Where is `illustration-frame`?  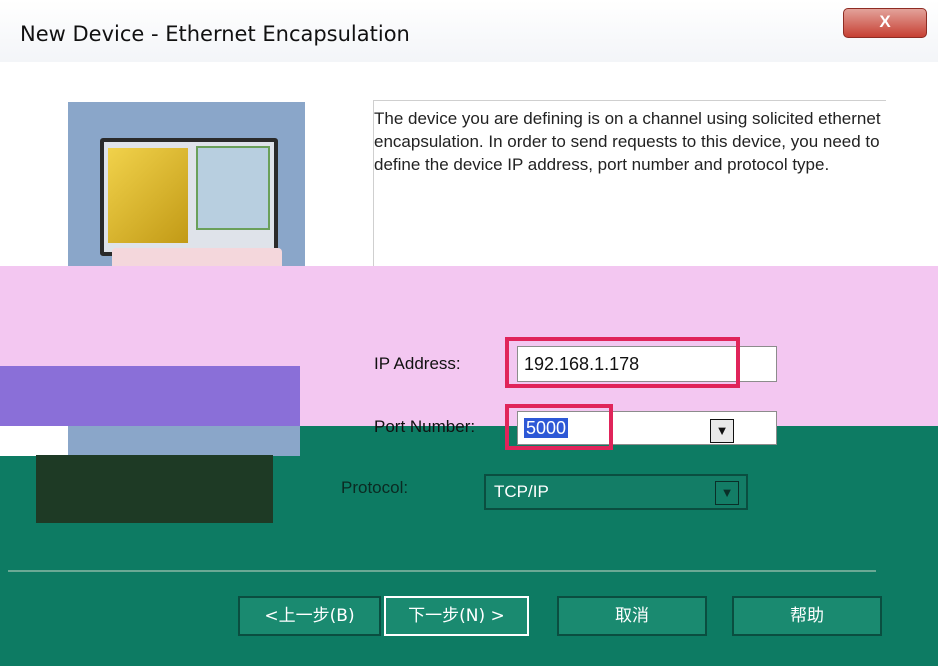
illustration-frame is located at coordinates (154, 489).